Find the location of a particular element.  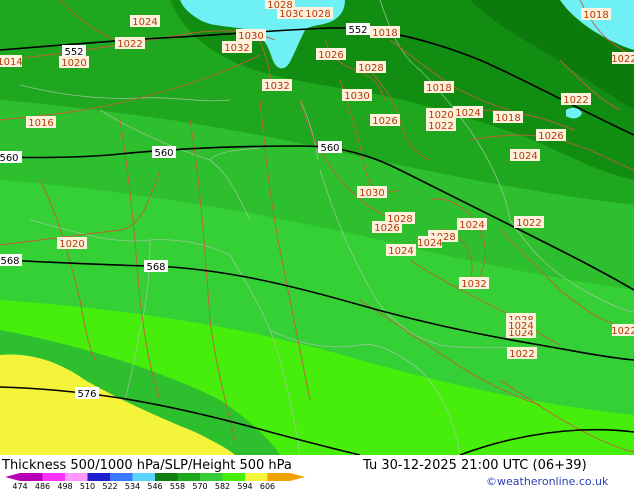

colorbar-swatches is located at coordinates (155, 477).